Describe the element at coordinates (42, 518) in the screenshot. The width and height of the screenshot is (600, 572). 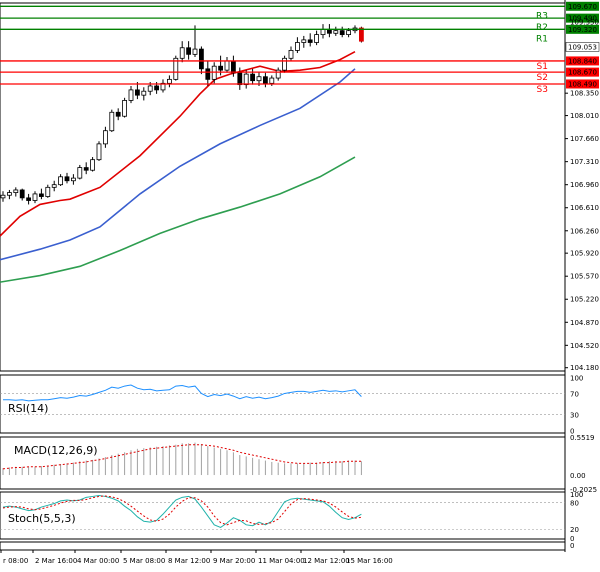
I see `stoch-title: Stoch(5,5,3)` at that location.